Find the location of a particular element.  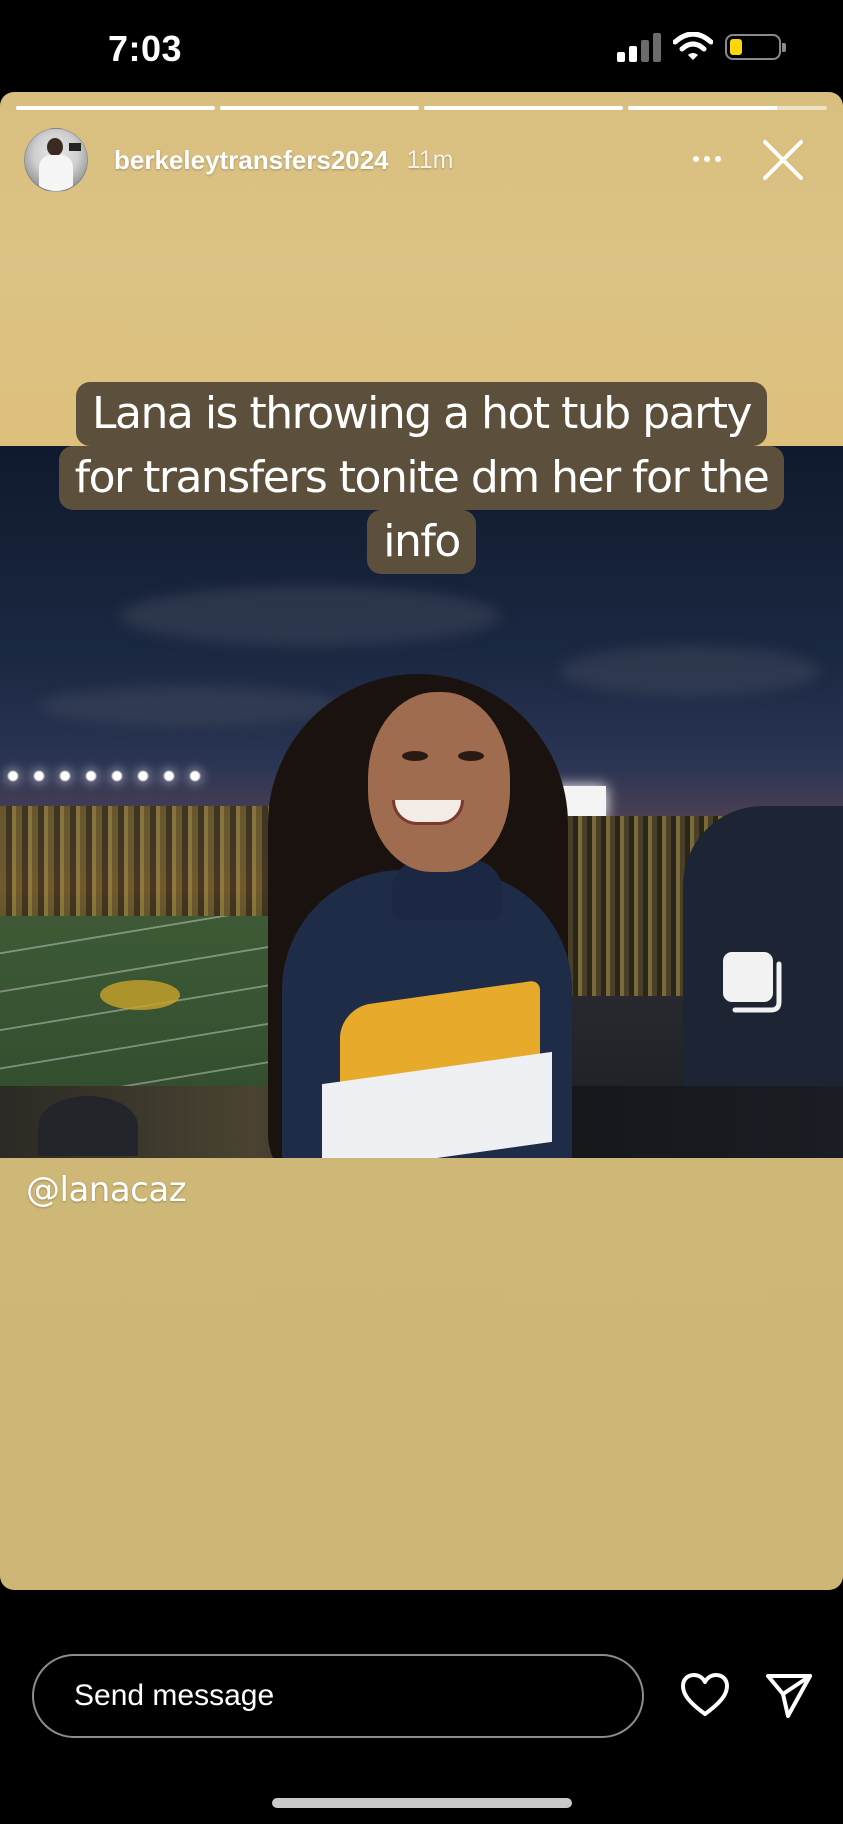

more-options-icon is located at coordinates (707, 159).